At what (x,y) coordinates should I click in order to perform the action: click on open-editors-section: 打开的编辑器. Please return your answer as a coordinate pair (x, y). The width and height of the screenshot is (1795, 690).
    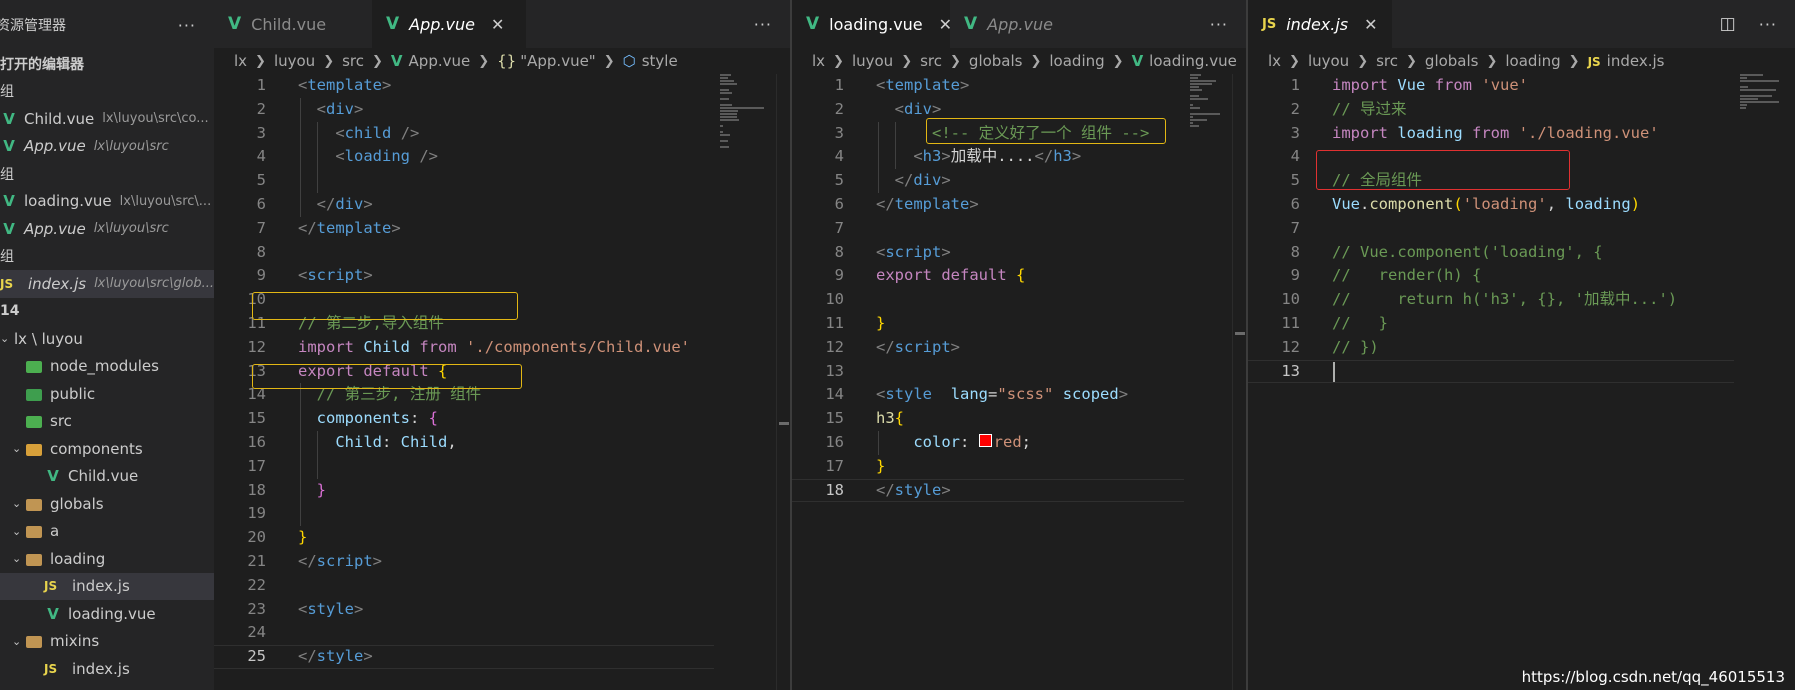
    Looking at the image, I should click on (107, 64).